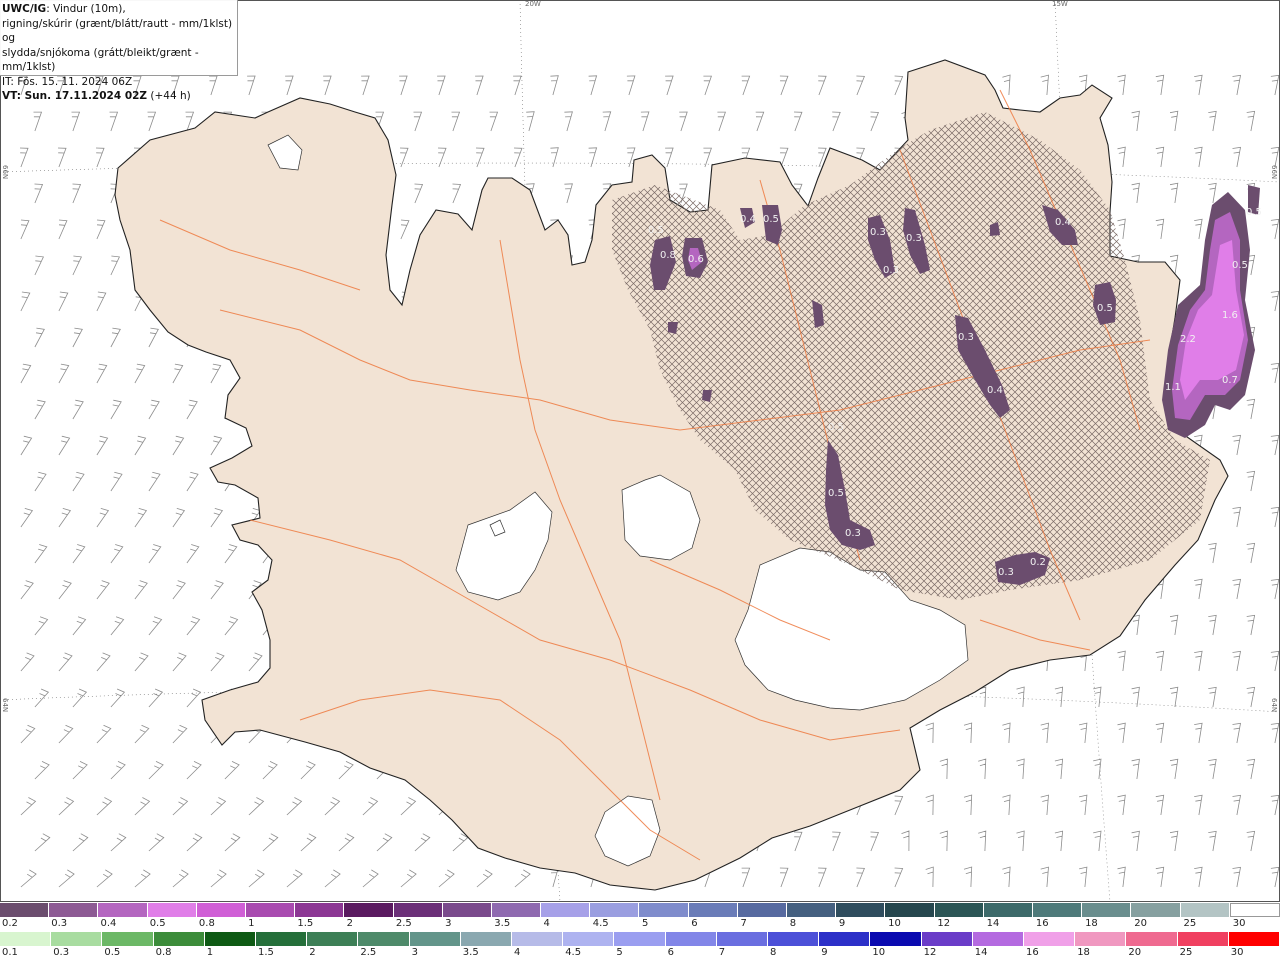 Image resolution: width=1280 pixels, height=960 pixels. I want to click on grid-label-left-upper: 66N, so click(5, 172).